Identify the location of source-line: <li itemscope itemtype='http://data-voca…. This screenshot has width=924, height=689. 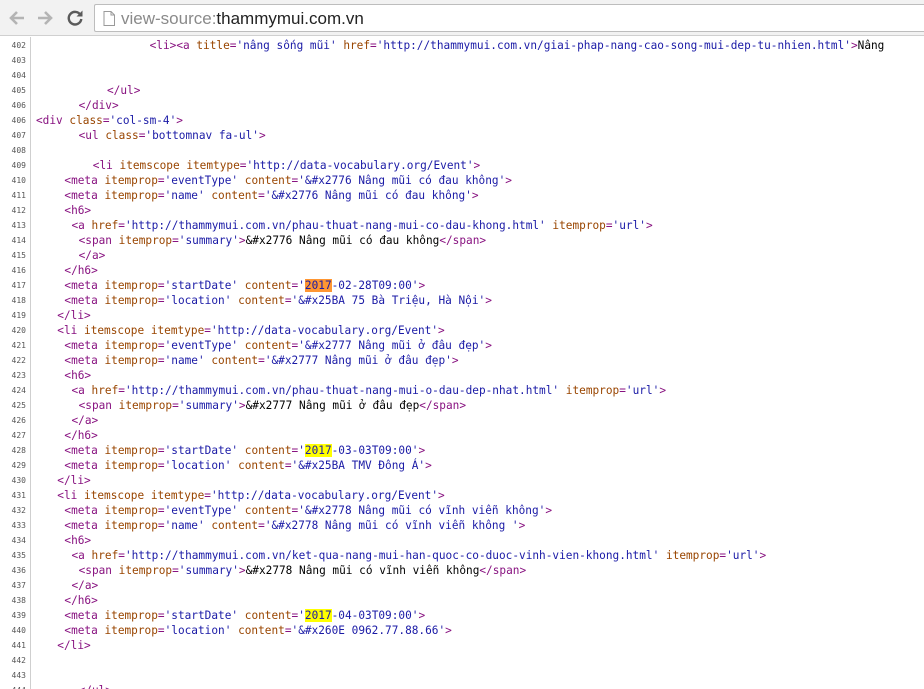
(250, 330).